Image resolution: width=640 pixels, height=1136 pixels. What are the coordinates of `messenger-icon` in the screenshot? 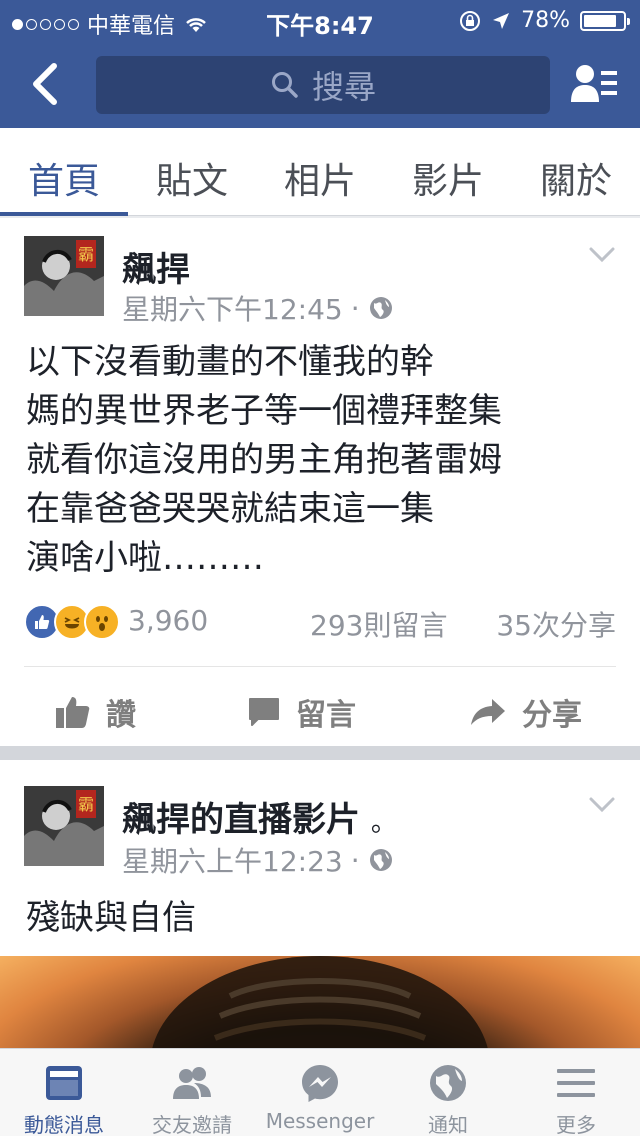 It's located at (320, 1083).